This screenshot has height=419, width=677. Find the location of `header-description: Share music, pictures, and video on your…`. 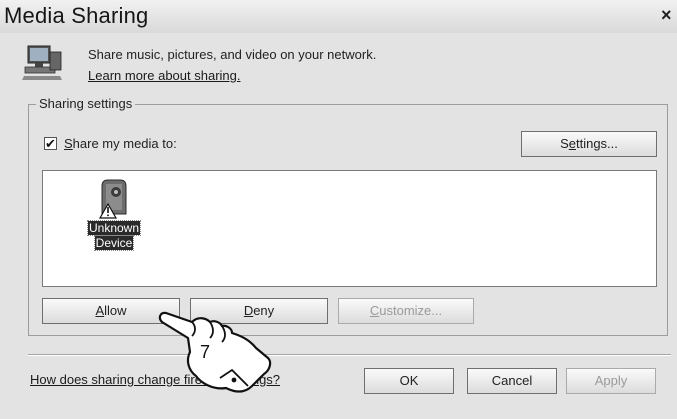

header-description: Share music, pictures, and video on your… is located at coordinates (232, 54).